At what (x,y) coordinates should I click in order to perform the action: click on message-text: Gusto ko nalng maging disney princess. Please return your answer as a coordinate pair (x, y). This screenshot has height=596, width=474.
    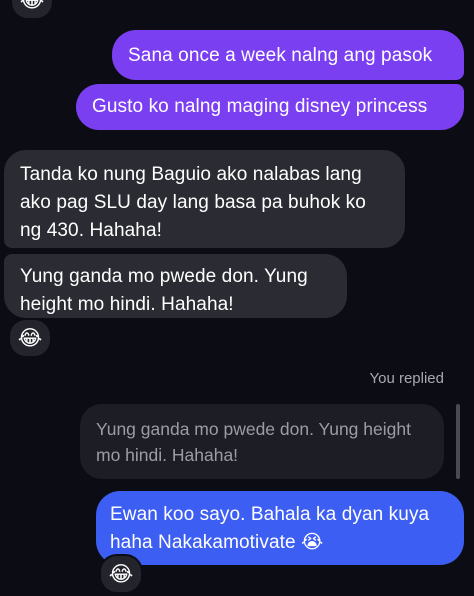
    Looking at the image, I should click on (260, 106).